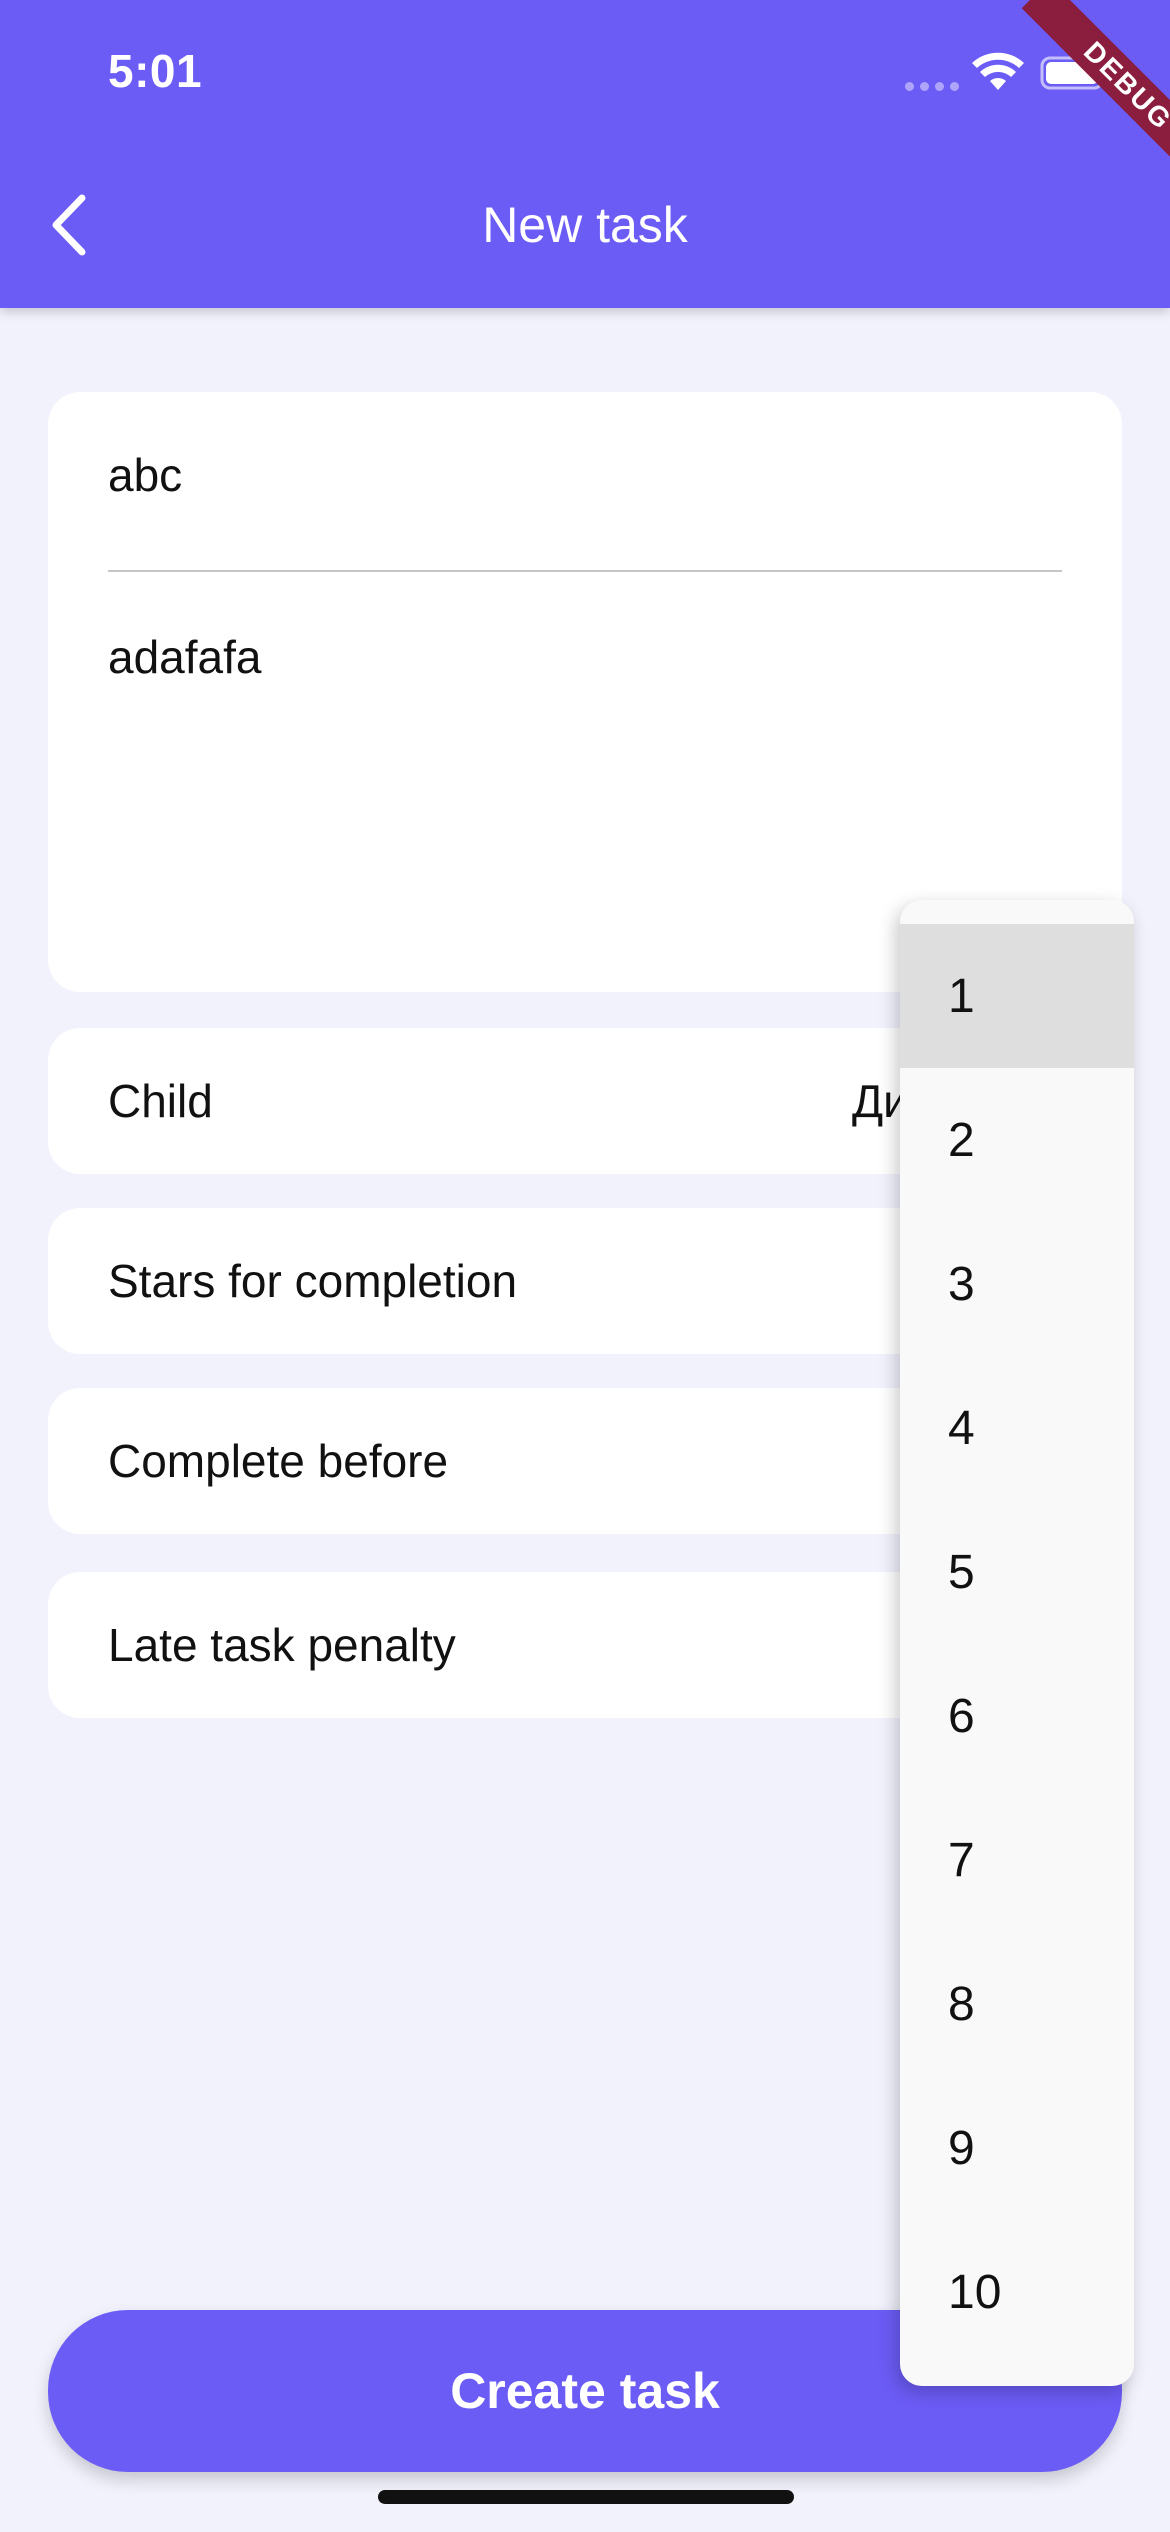  Describe the element at coordinates (184, 657) in the screenshot. I see `task-description-input: adafafa` at that location.